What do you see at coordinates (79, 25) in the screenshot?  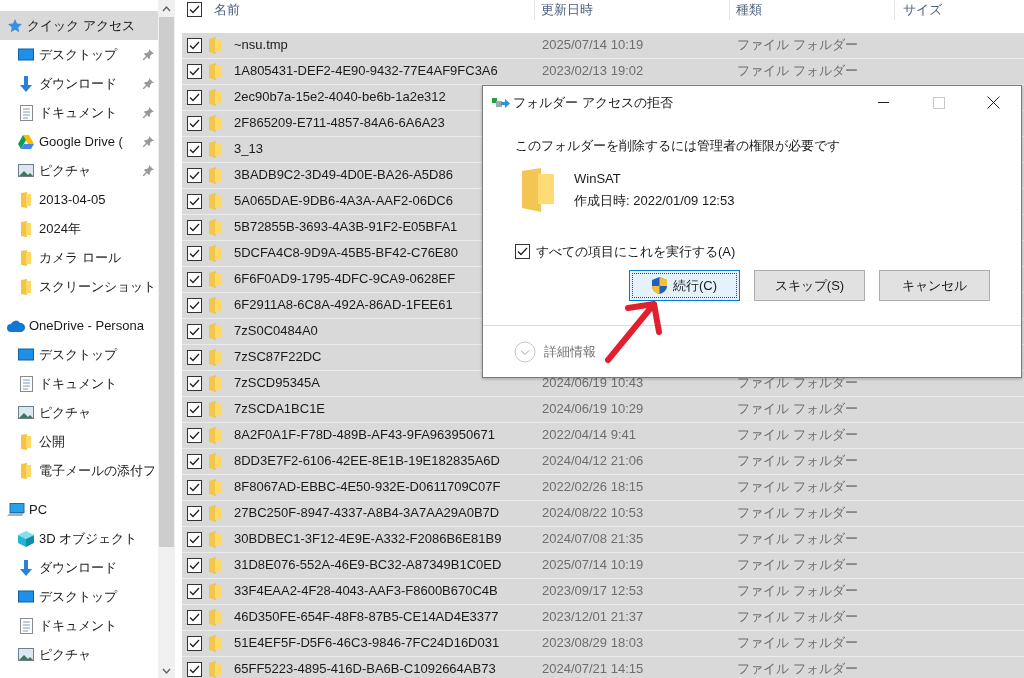 I see `nav-section-item: クイック アクセス` at bounding box center [79, 25].